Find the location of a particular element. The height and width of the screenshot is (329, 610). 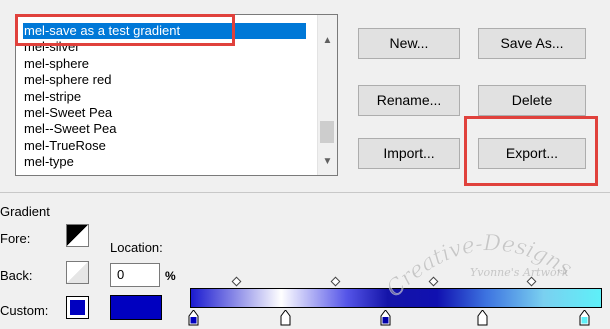

scrollbar-thumb is located at coordinates (327, 132).